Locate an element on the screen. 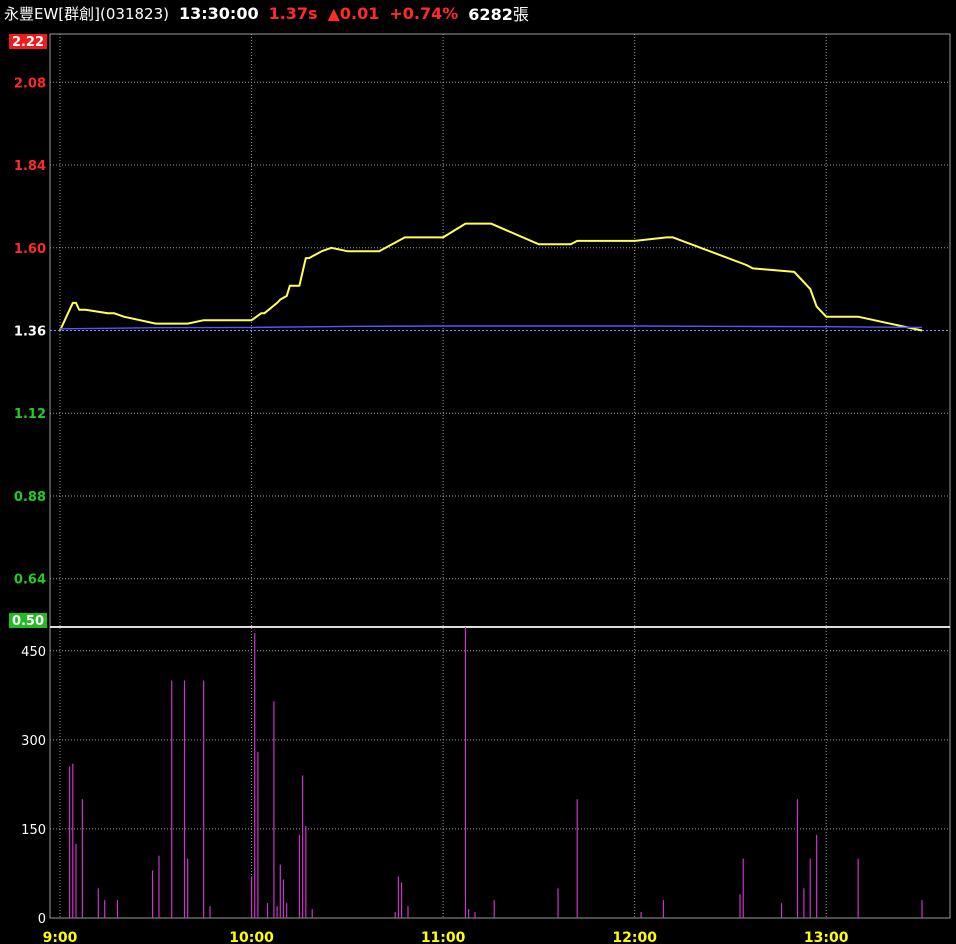  y-tick-label: 1.12 is located at coordinates (30, 414).